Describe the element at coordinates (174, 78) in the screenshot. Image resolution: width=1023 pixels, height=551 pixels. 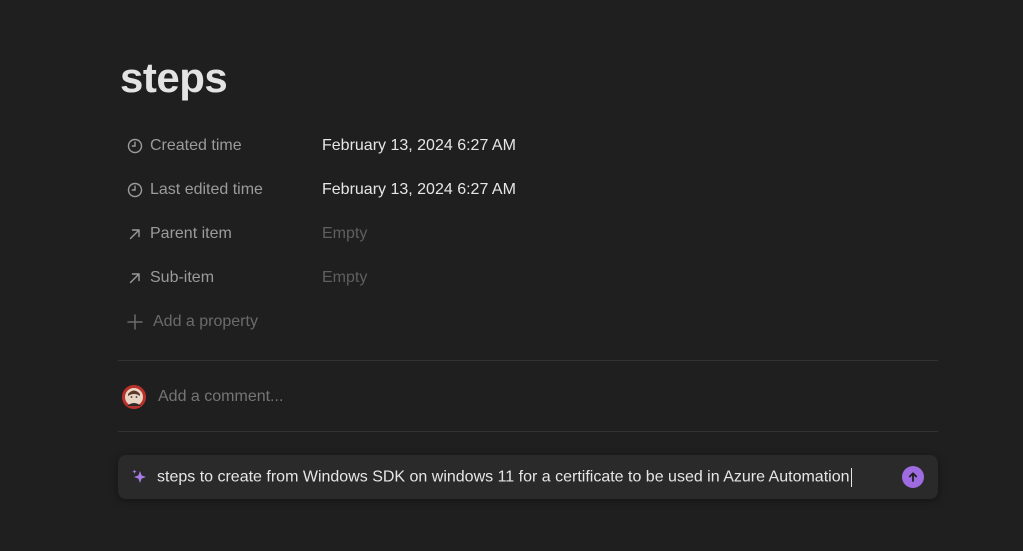
I see `page-title: steps` at that location.